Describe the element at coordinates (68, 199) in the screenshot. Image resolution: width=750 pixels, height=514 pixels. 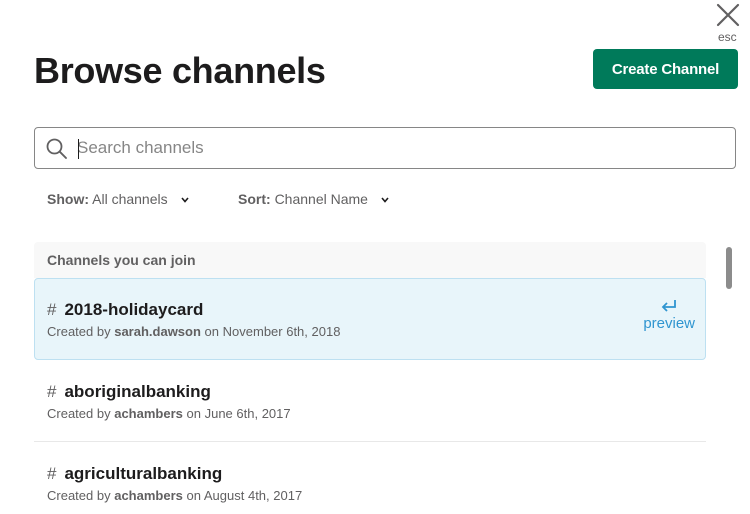
I see `show-filter-label: Show:` at that location.